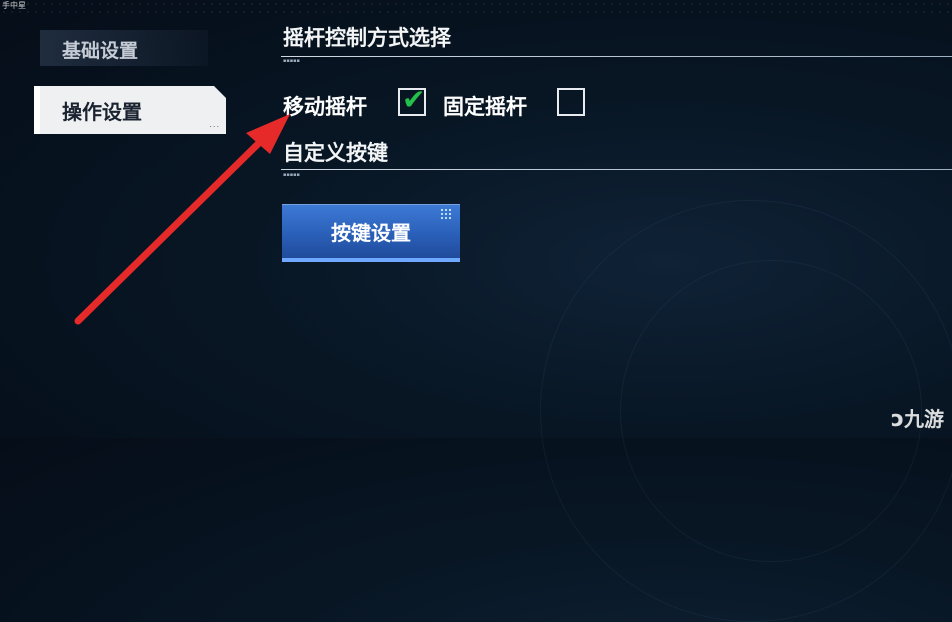  I want to click on watermark-text: 九游, so click(924, 419).